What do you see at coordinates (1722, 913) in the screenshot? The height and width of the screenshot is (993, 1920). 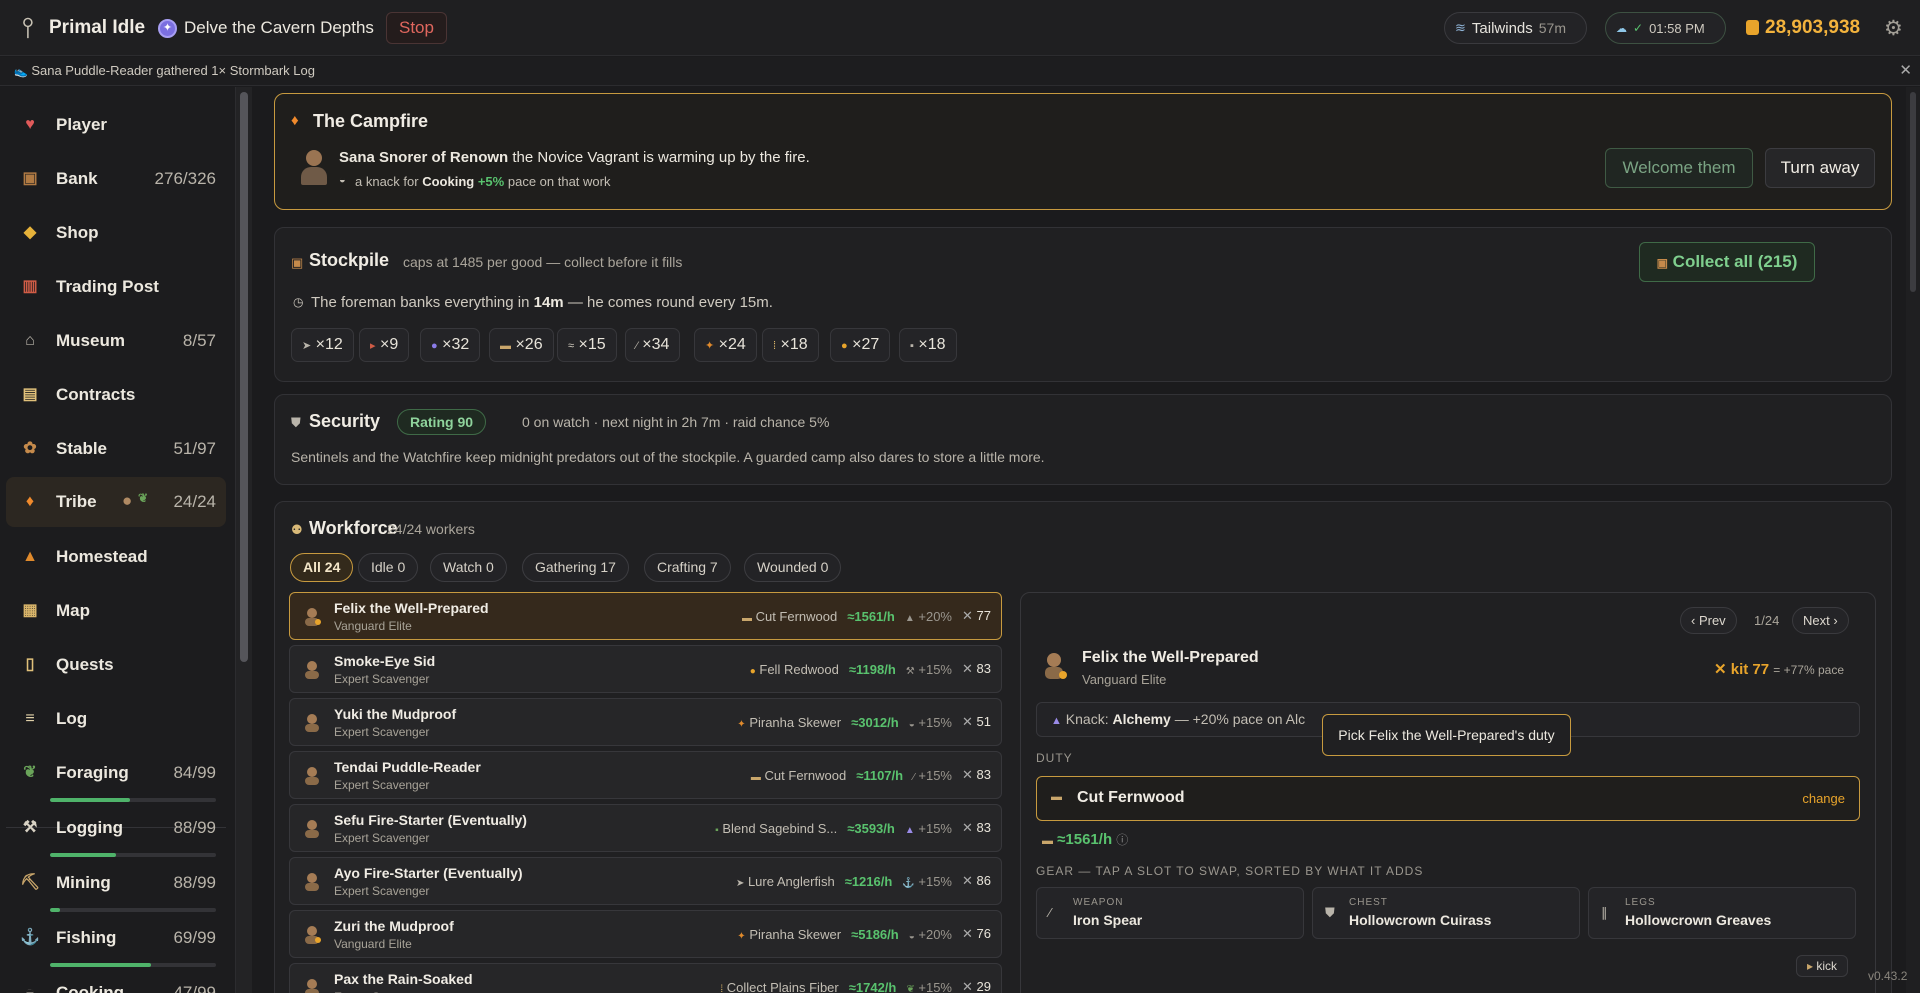 I see `gear-slot-legs: ∥ LEGS Hollowcrown Greaves` at bounding box center [1722, 913].